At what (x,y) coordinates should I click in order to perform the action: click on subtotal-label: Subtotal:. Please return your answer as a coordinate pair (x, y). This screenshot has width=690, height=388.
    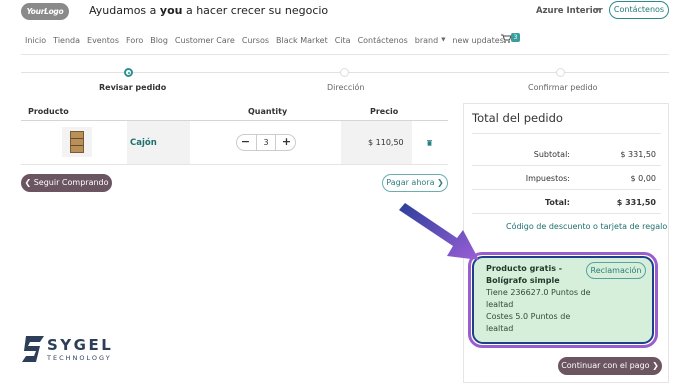
    Looking at the image, I should click on (551, 154).